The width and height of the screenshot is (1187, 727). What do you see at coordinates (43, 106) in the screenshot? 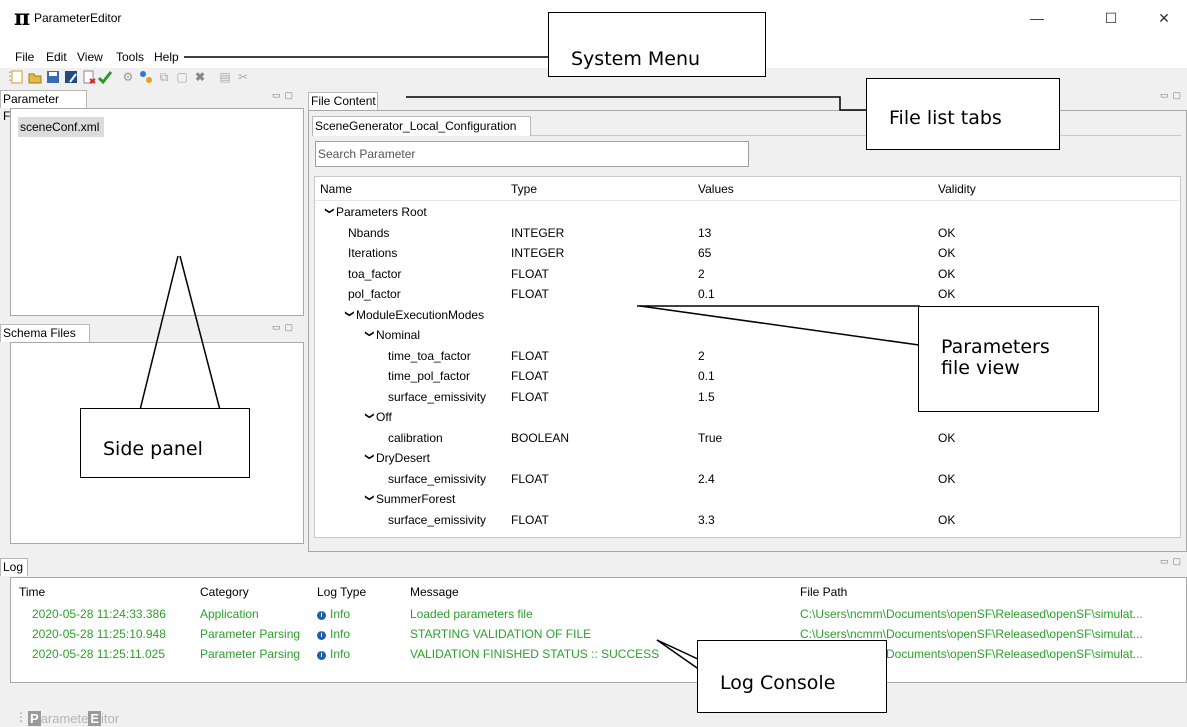
I see `tab-parameter-files: Parameter Files` at bounding box center [43, 106].